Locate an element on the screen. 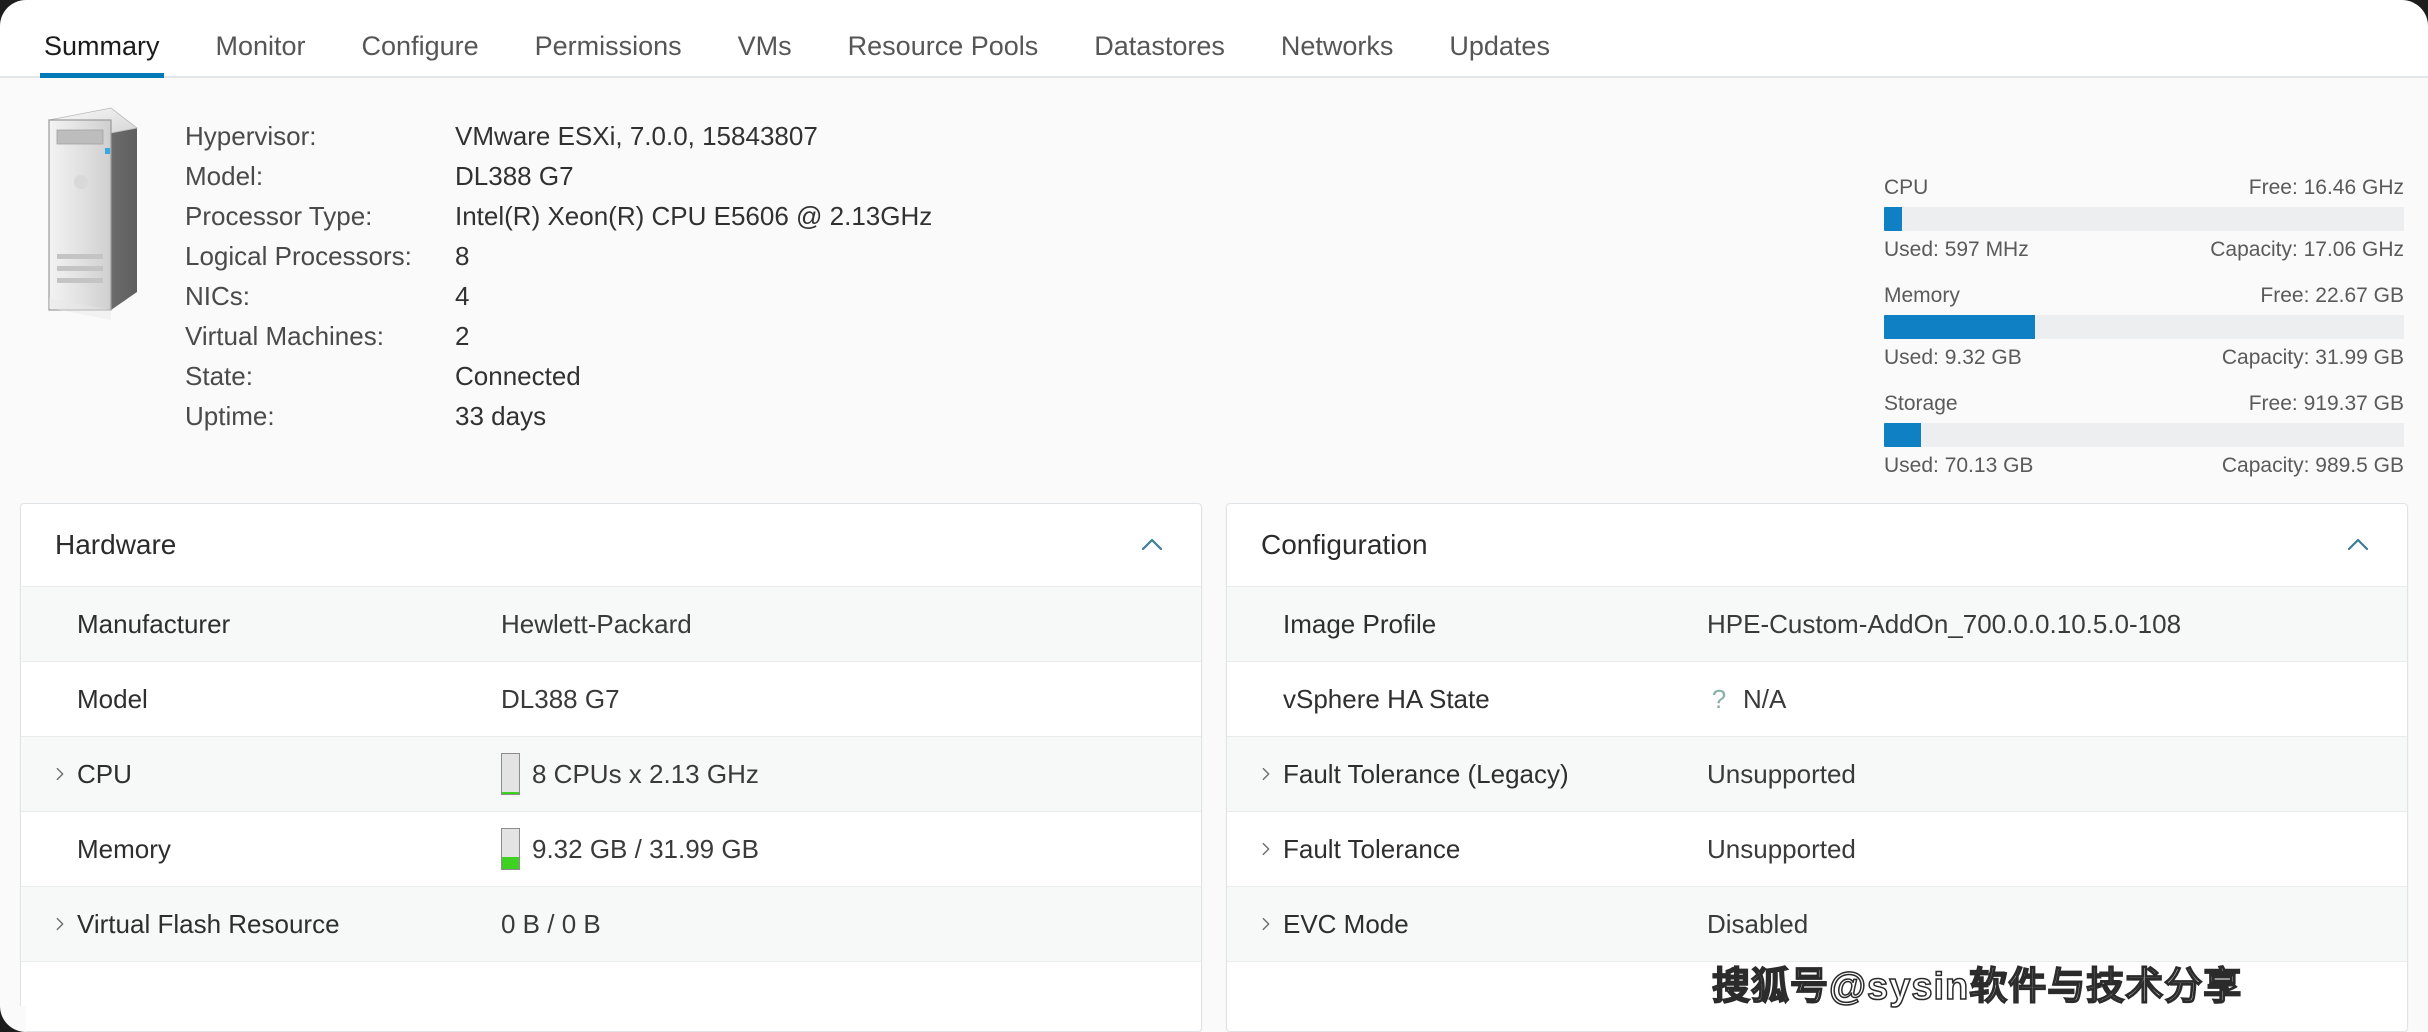  table-row: Fault Tolerance Unsupported is located at coordinates (1817, 849).